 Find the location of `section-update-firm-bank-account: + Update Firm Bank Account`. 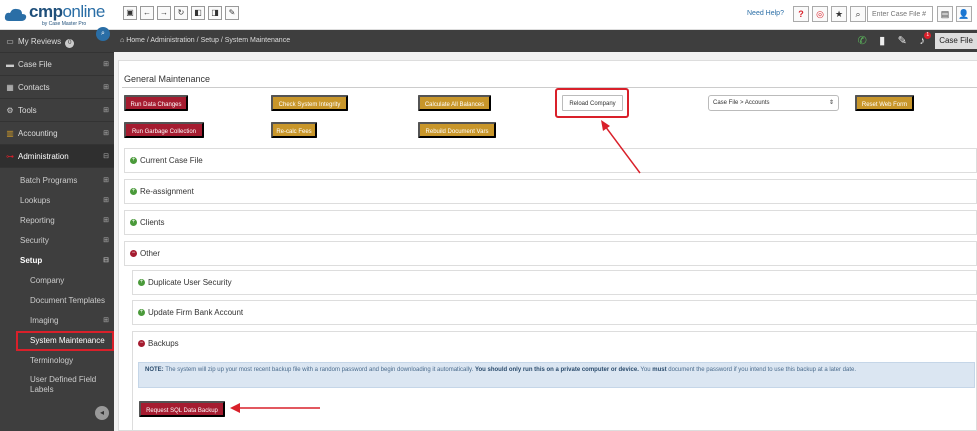

section-update-firm-bank-account: + Update Firm Bank Account is located at coordinates (554, 312).